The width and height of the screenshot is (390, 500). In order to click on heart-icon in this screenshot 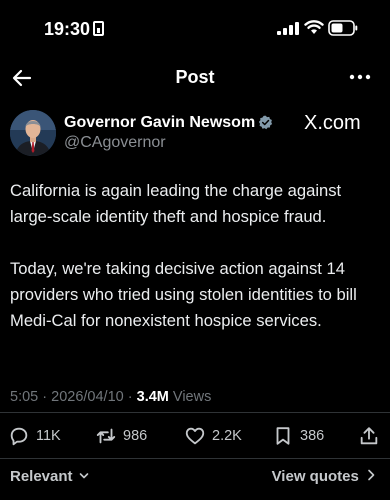, I will do `click(195, 436)`.